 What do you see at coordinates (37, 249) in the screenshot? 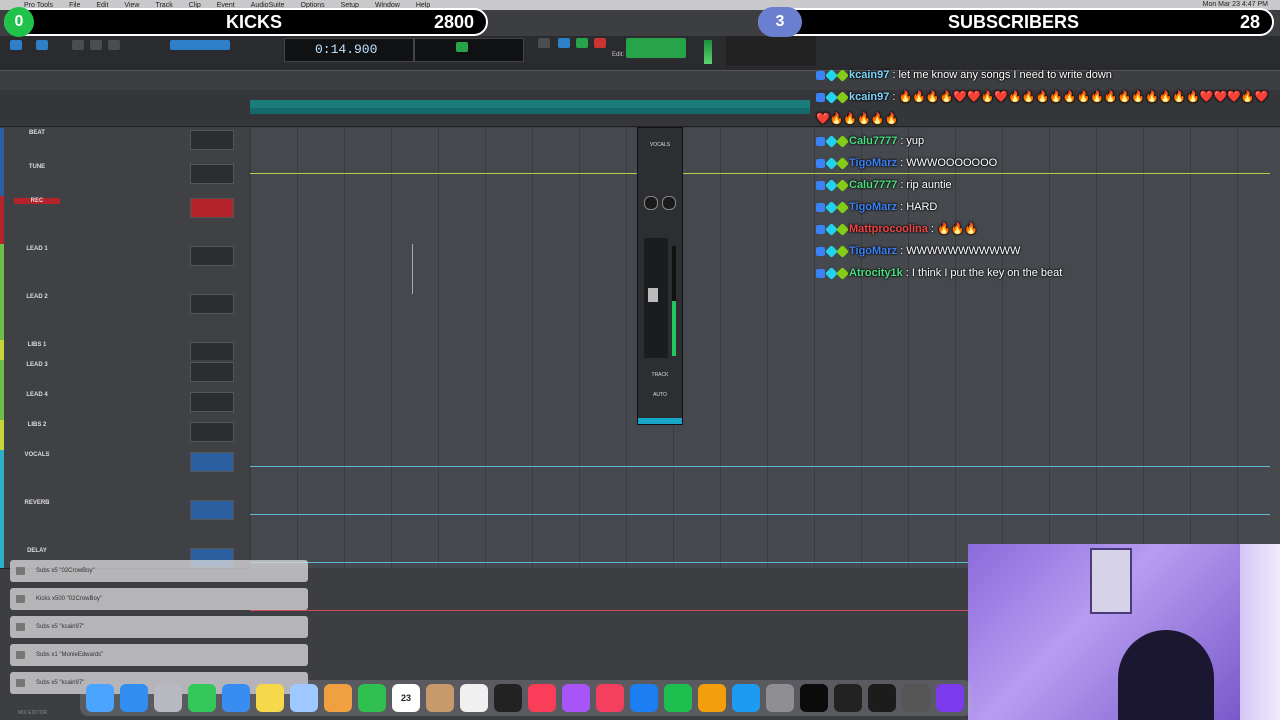
I see `track-name: LEAD 1` at bounding box center [37, 249].